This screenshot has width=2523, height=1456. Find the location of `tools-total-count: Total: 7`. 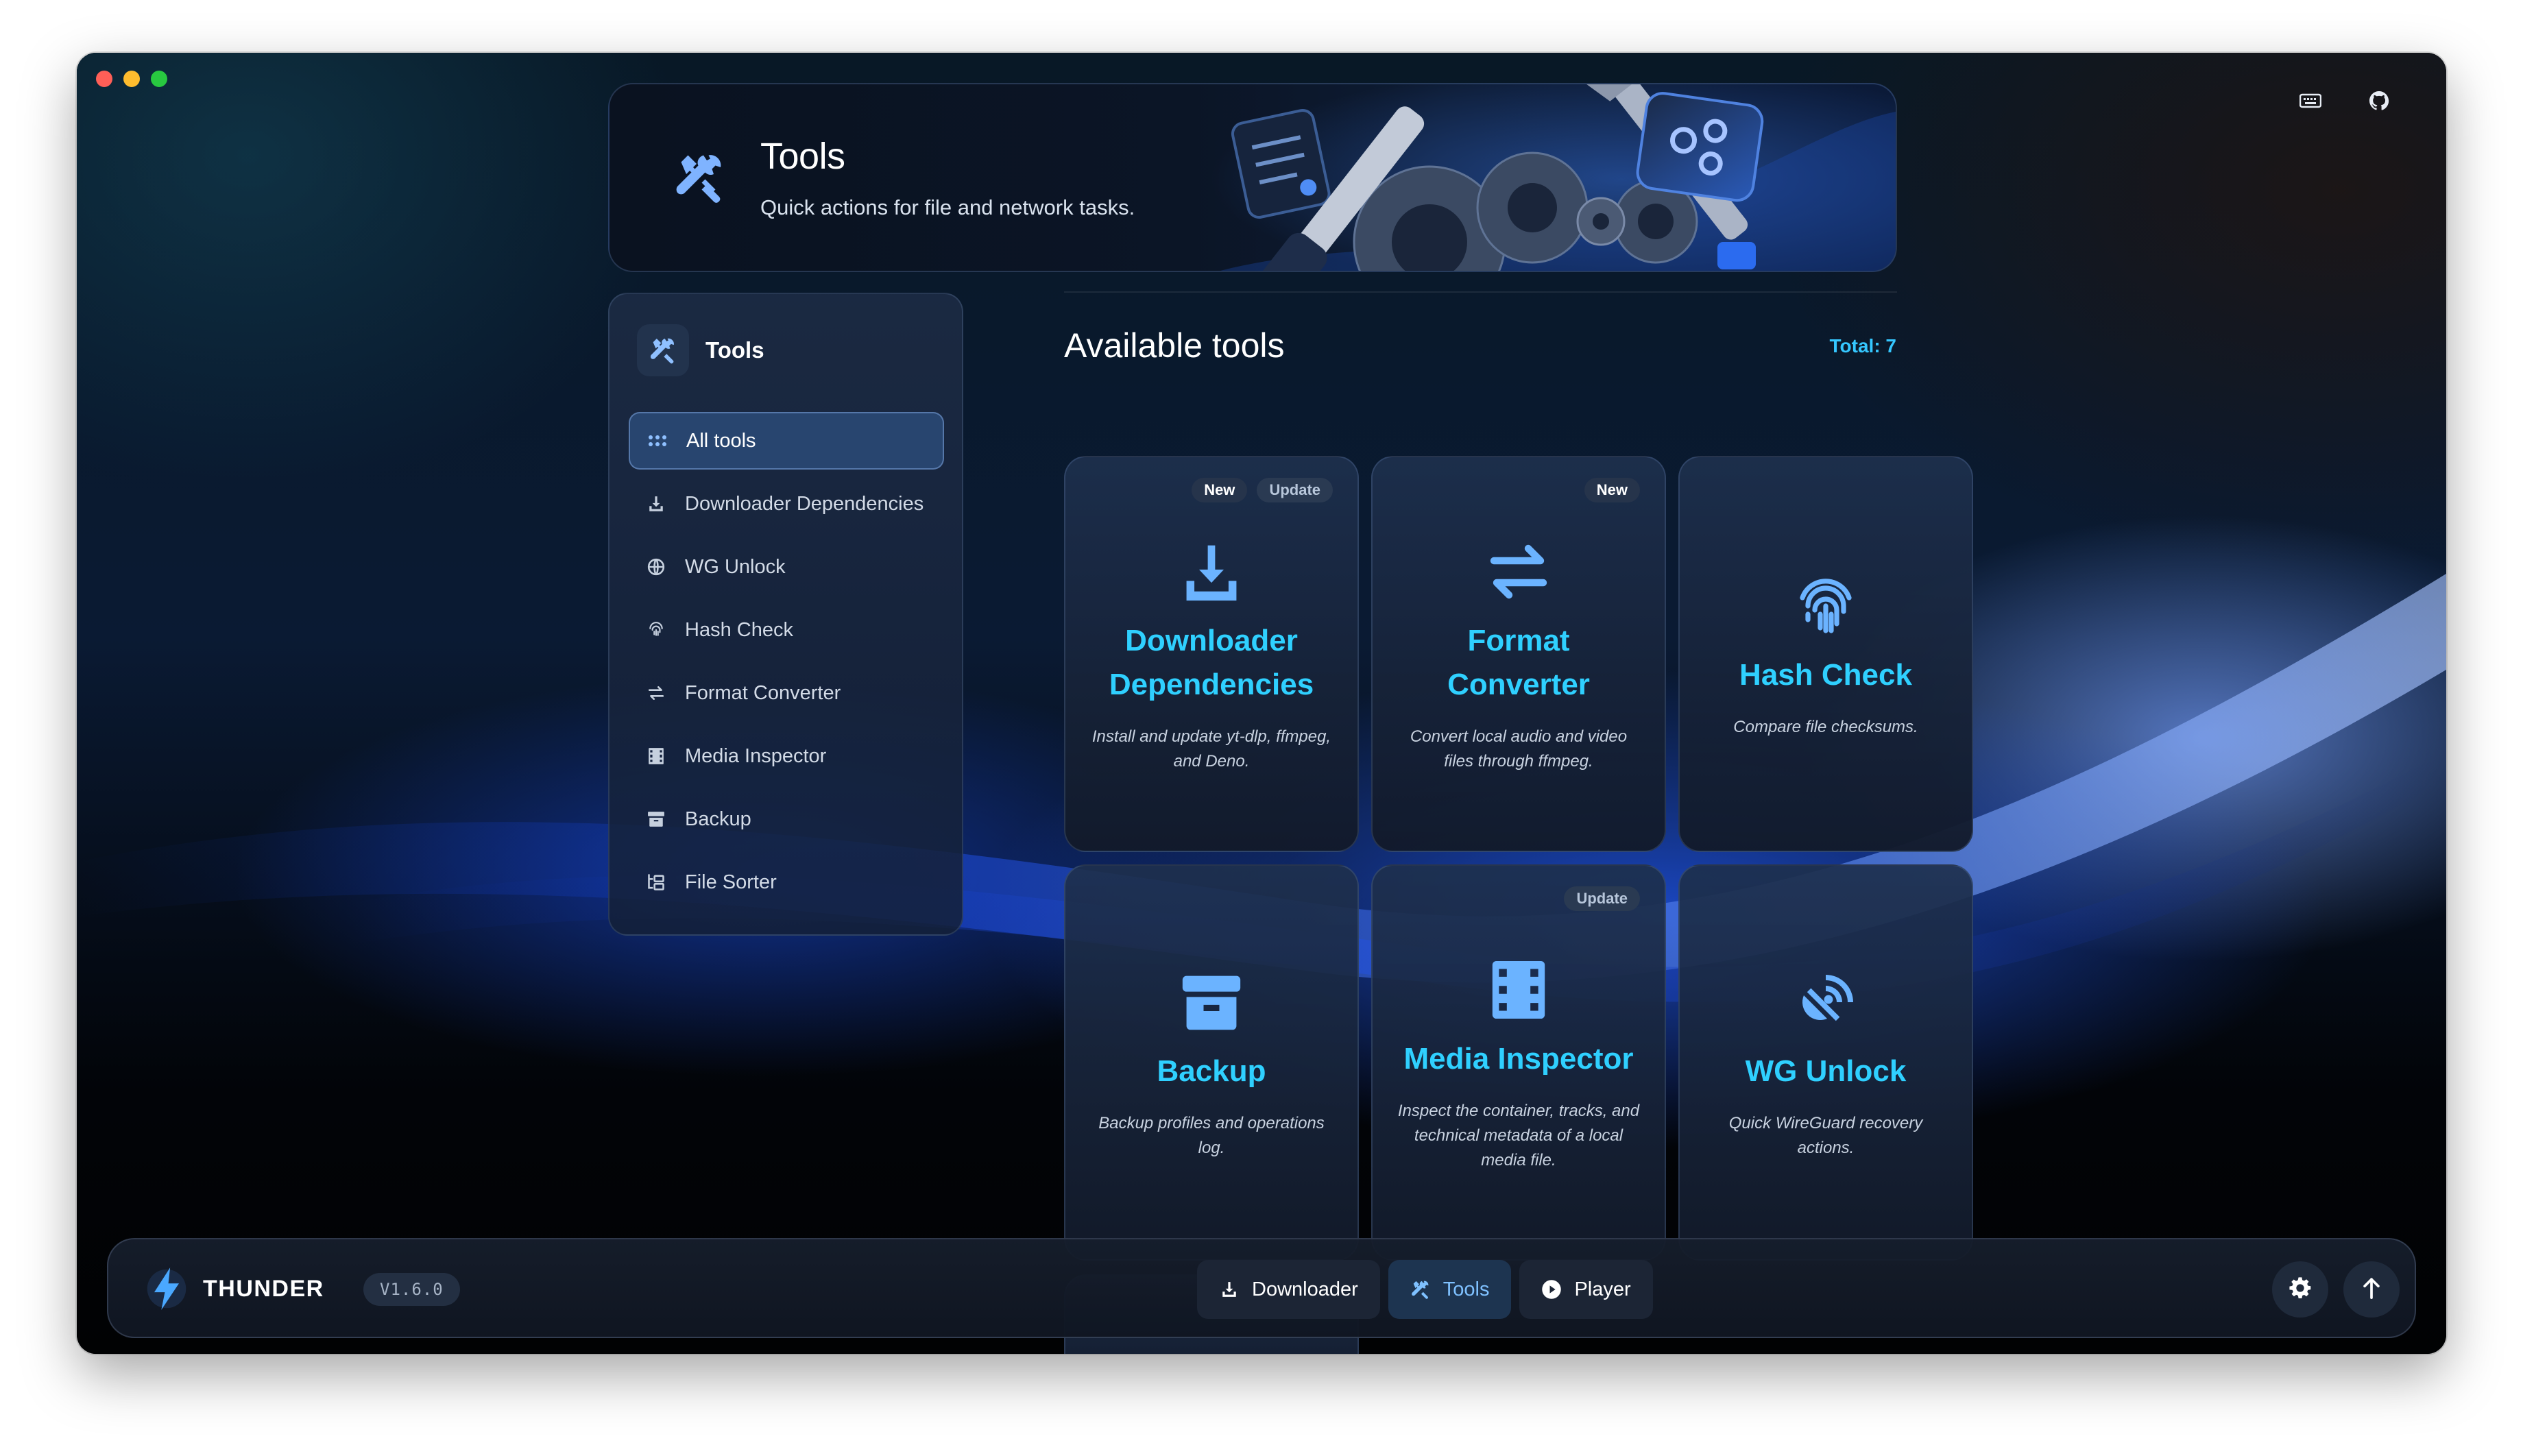

tools-total-count: Total: 7 is located at coordinates (1862, 345).